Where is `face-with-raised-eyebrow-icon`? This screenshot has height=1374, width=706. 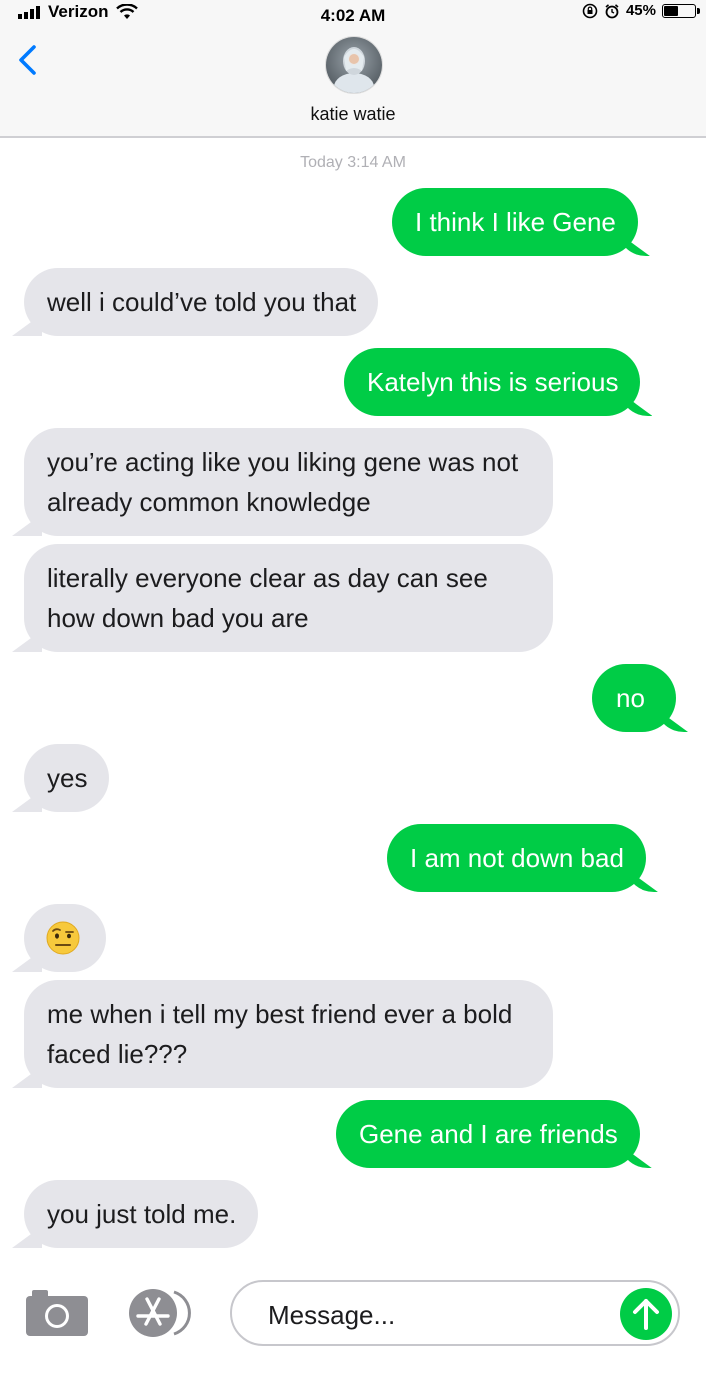
face-with-raised-eyebrow-icon is located at coordinates (63, 938).